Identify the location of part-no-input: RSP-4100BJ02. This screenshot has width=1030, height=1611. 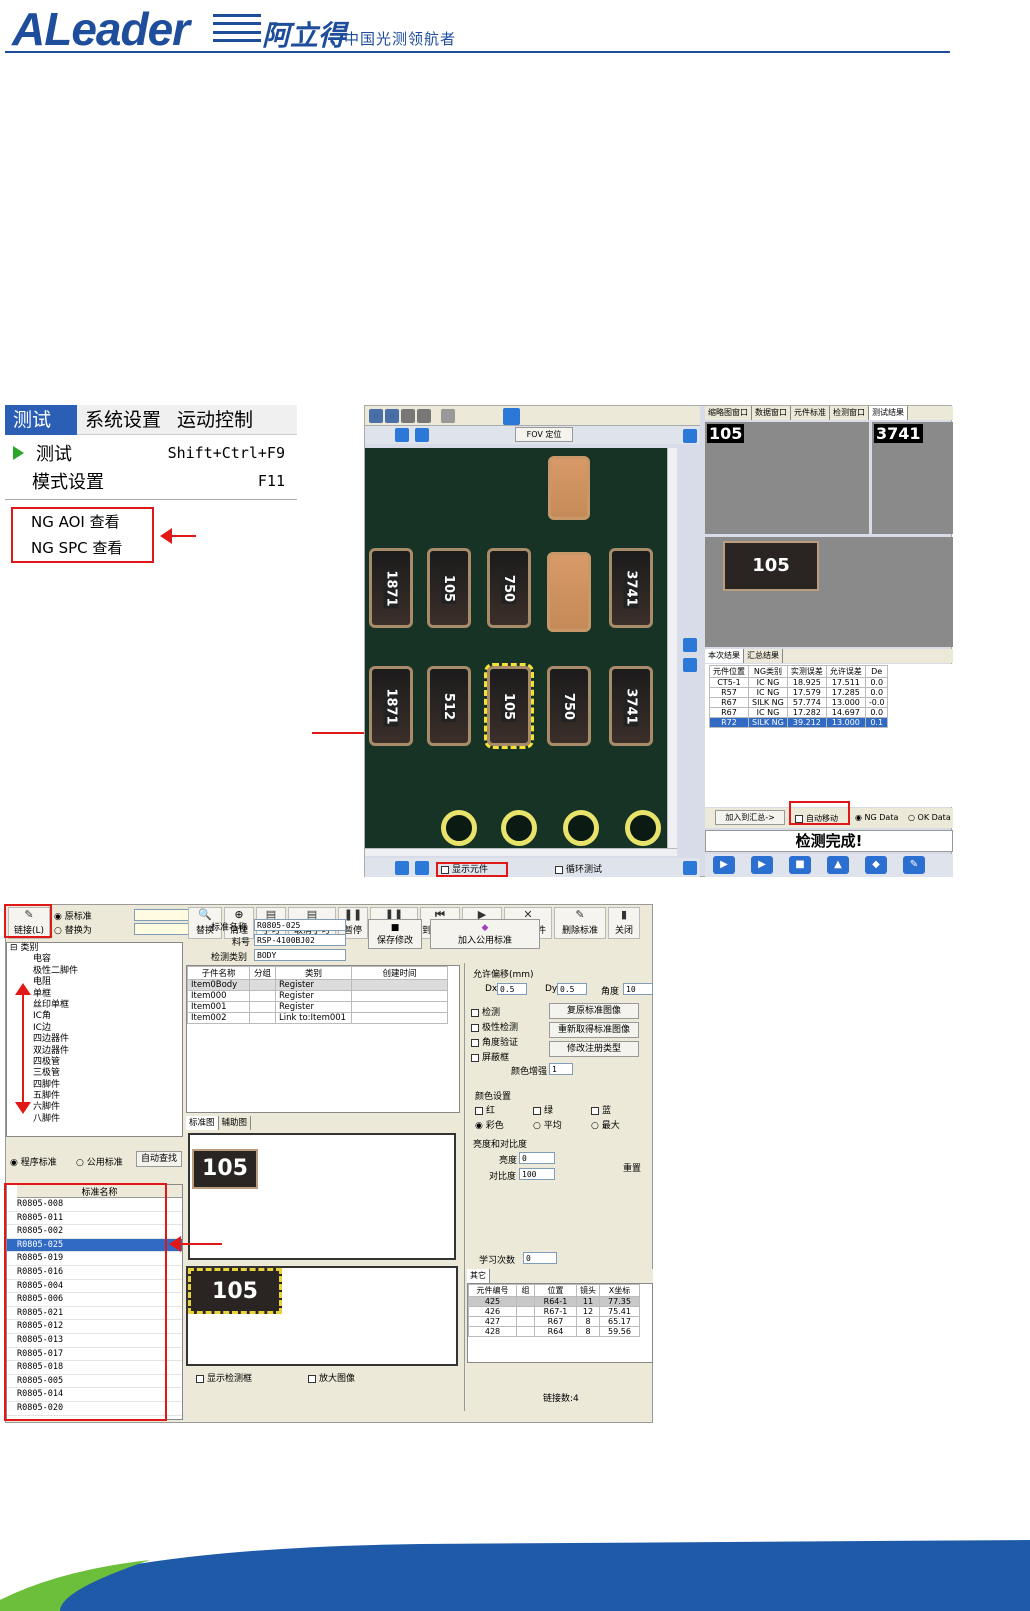
(300, 940).